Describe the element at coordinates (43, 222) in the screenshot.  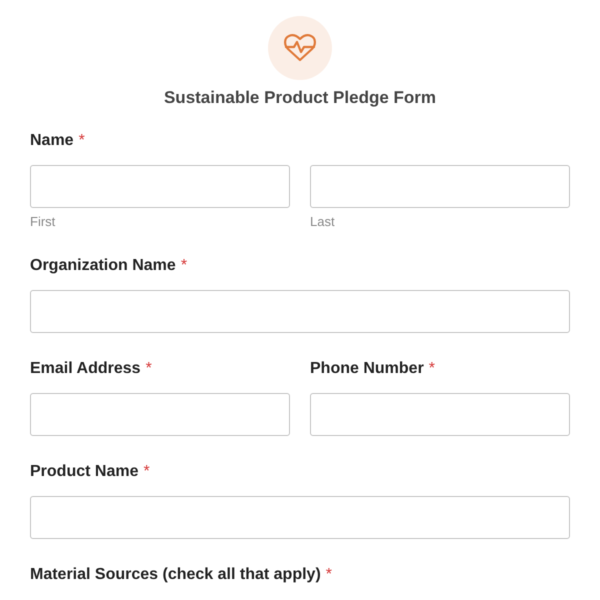
I see `sub-label: First` at that location.